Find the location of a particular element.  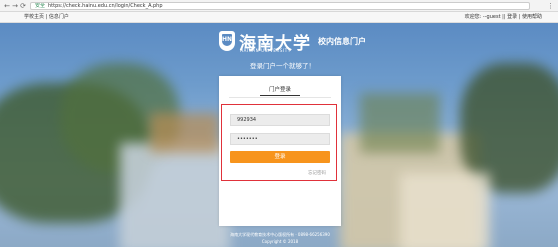

active-tab-underline is located at coordinates (280, 95).